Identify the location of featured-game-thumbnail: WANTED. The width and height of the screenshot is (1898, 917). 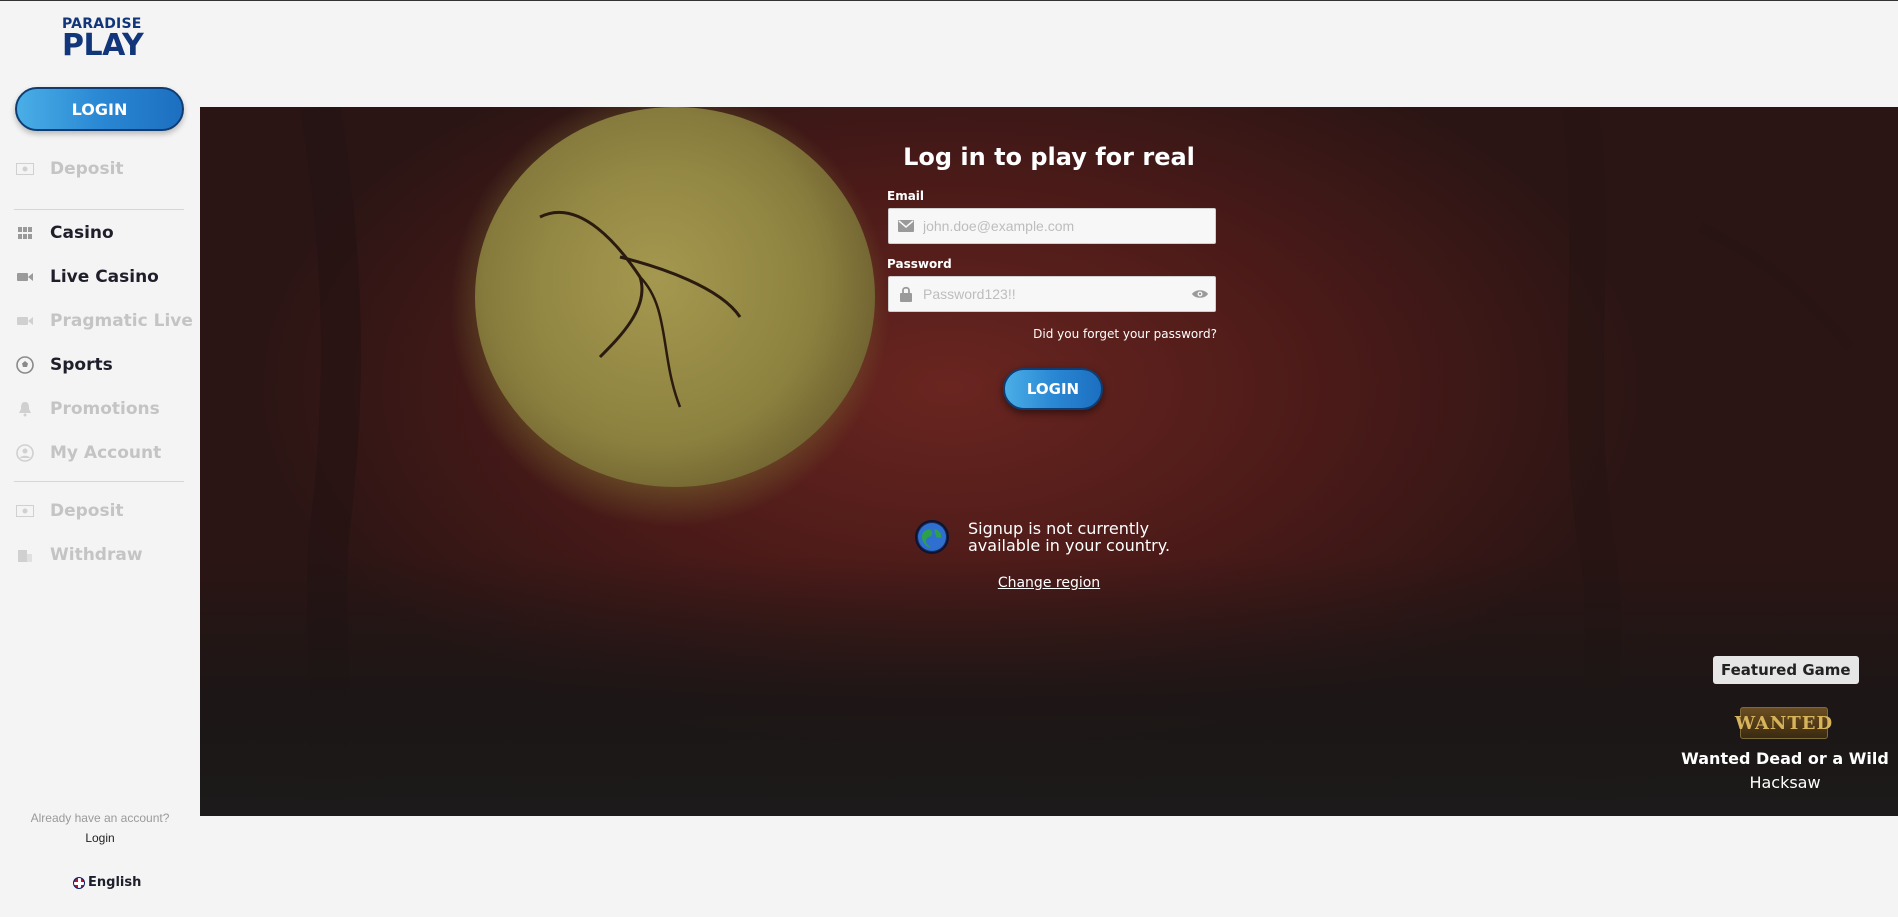
(1783, 723).